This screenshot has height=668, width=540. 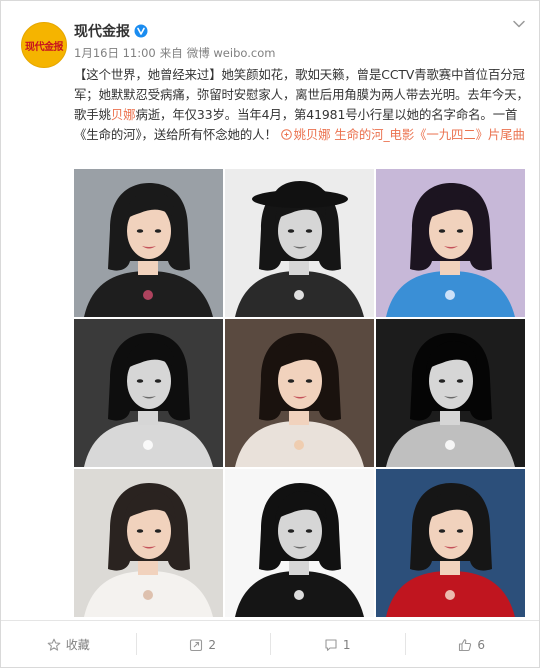 What do you see at coordinates (196, 644) in the screenshot?
I see `repost-icon` at bounding box center [196, 644].